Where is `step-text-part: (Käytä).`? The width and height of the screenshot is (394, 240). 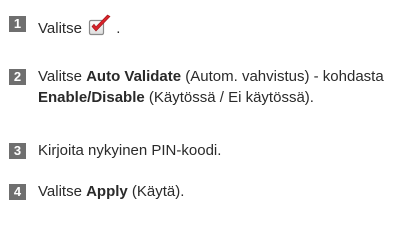 step-text-part: (Käytä). is located at coordinates (156, 191).